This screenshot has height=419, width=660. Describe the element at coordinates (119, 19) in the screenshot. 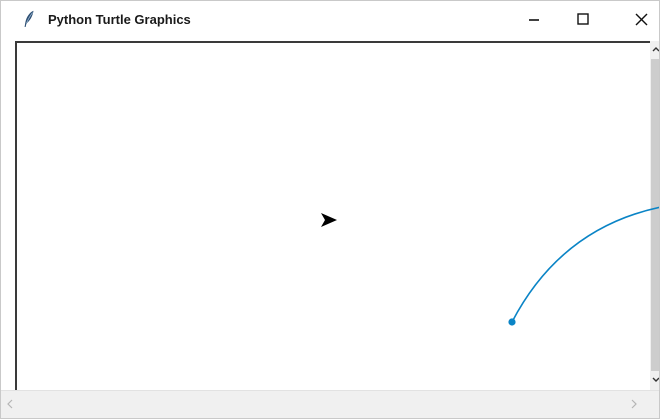

I see `window-title: Python Turtle Graphics` at that location.